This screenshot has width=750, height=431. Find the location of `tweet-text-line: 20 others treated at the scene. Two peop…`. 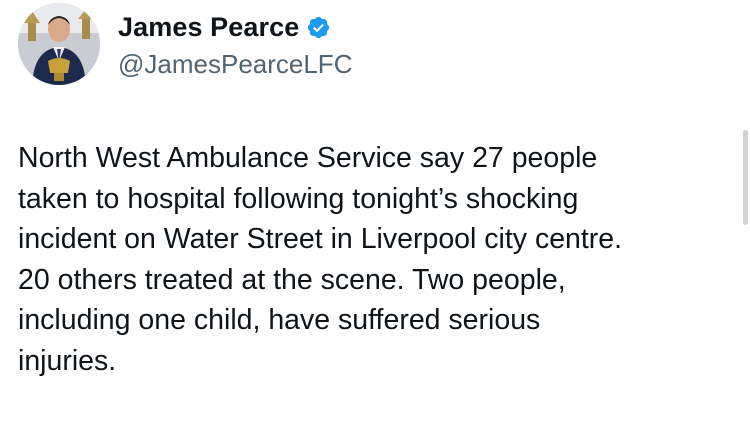

tweet-text-line: 20 others treated at the scene. Two peop… is located at coordinates (292, 279).